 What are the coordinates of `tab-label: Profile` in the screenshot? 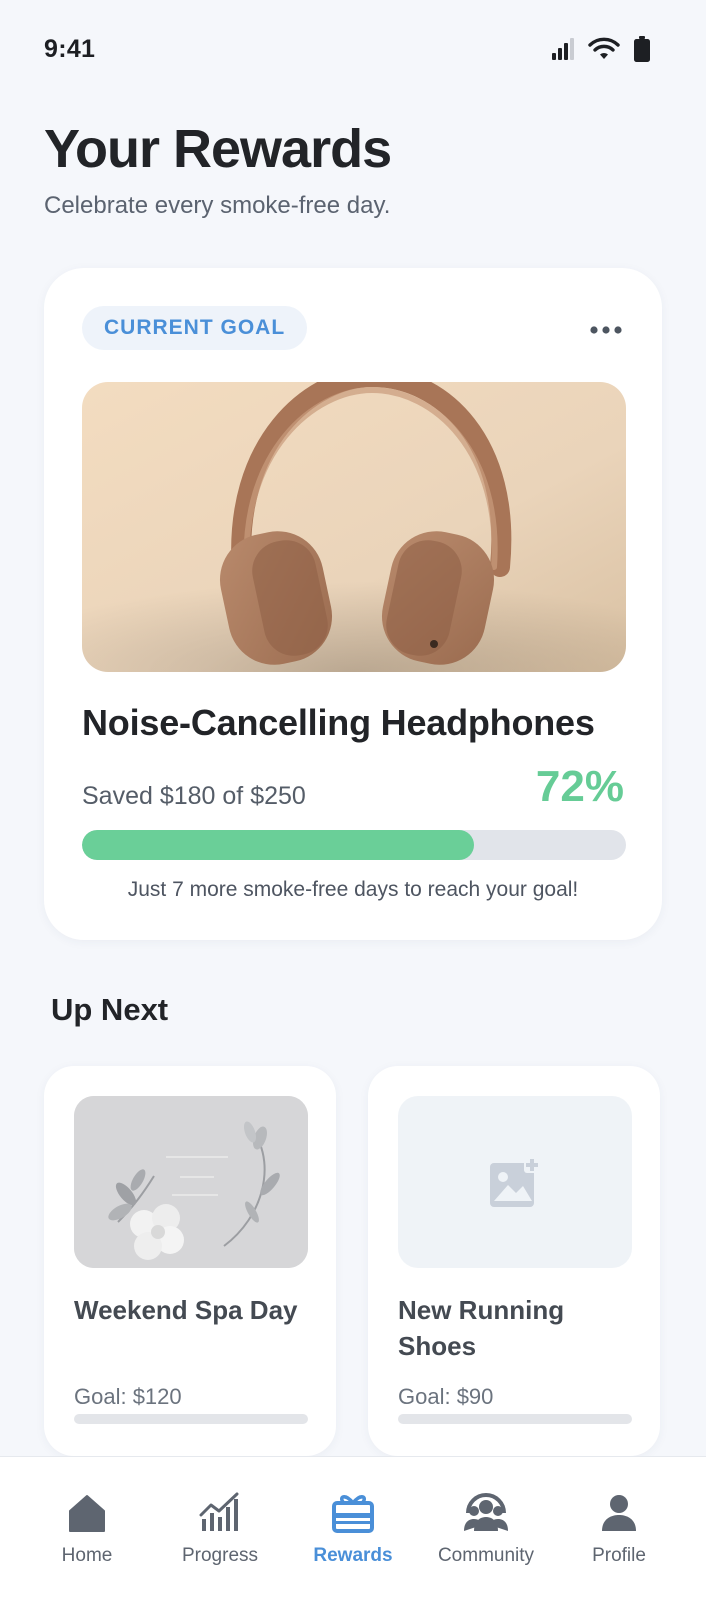 It's located at (619, 1555).